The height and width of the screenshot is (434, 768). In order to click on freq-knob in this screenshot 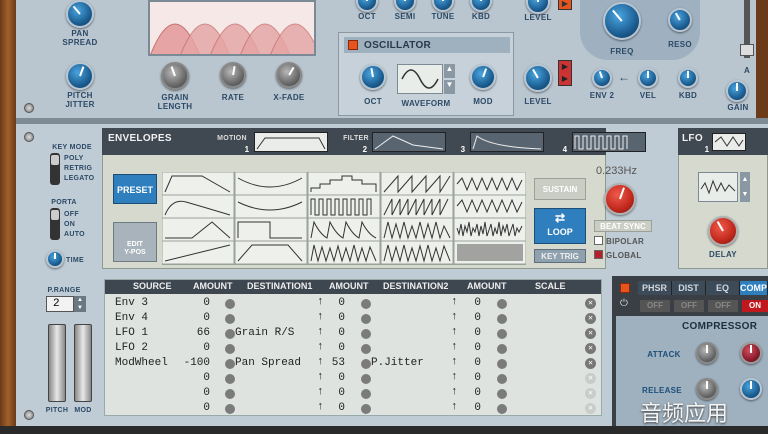, I will do `click(622, 21)`.